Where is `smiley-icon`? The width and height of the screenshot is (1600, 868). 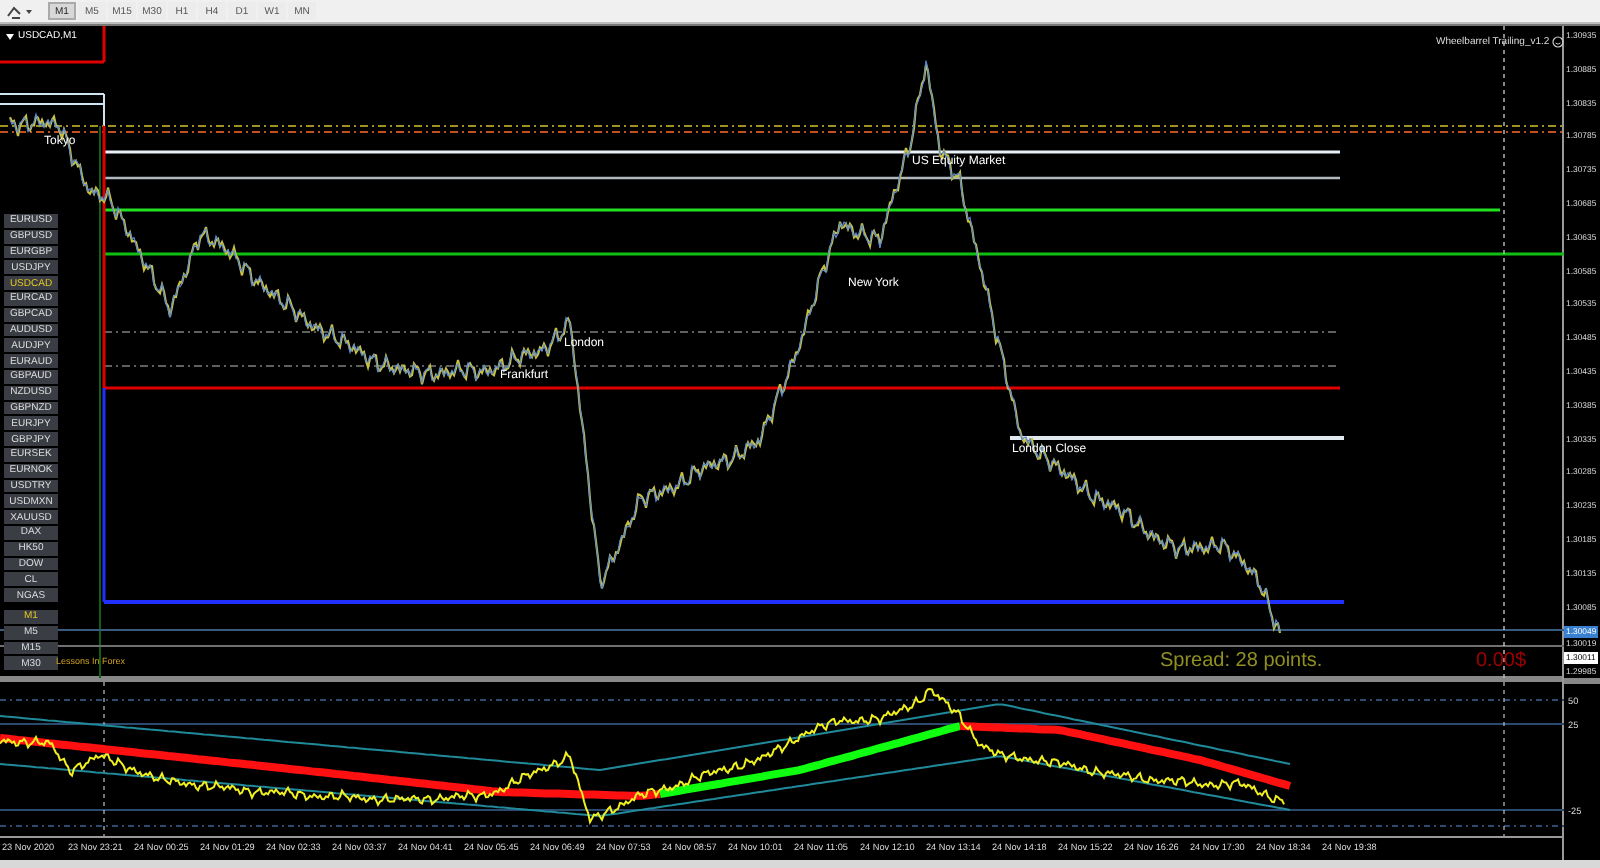 smiley-icon is located at coordinates (1558, 42).